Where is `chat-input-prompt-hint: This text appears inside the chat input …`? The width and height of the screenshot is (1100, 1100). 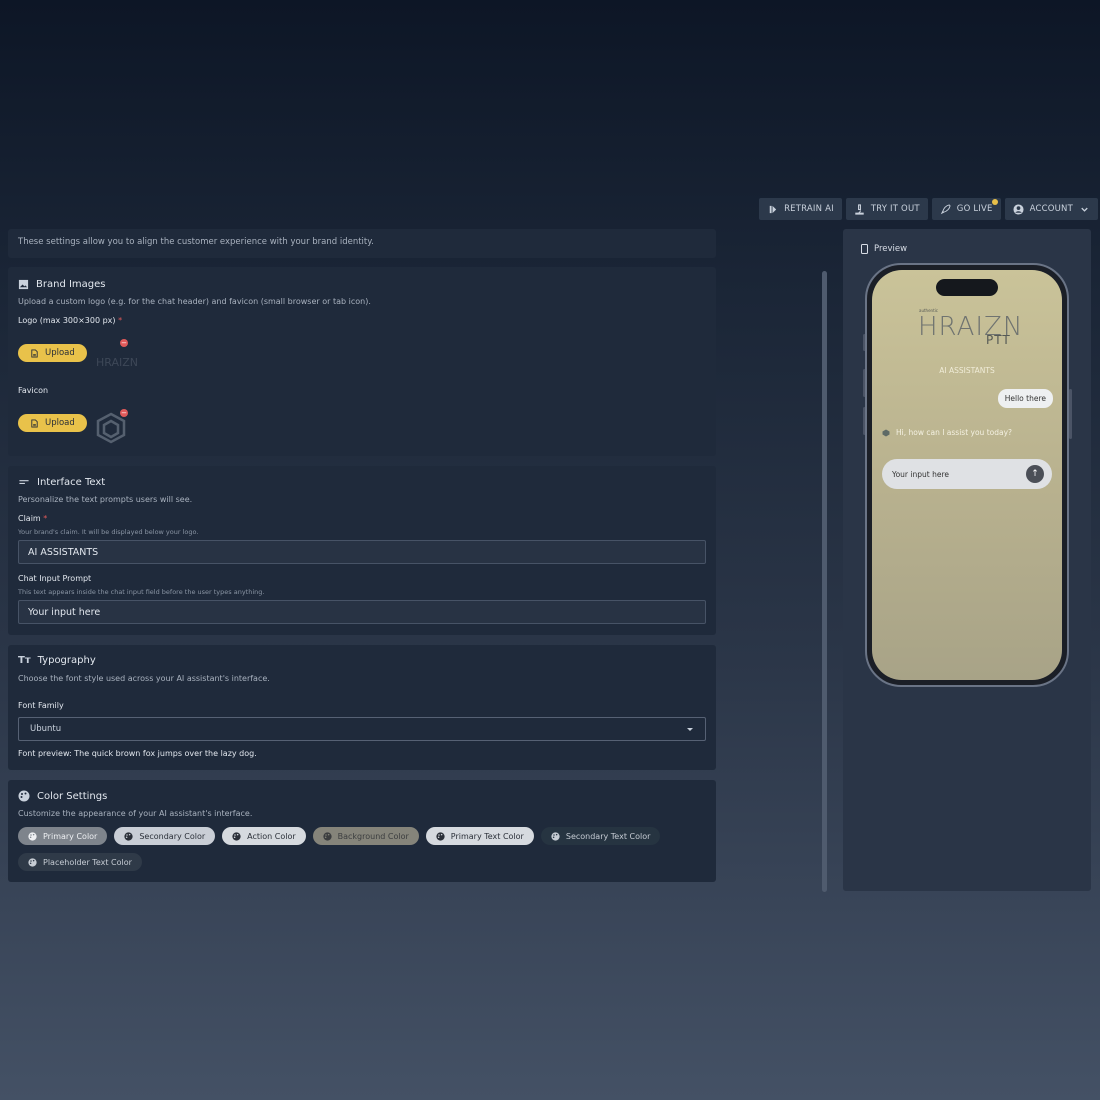
chat-input-prompt-hint: This text appears inside the chat input … is located at coordinates (141, 592).